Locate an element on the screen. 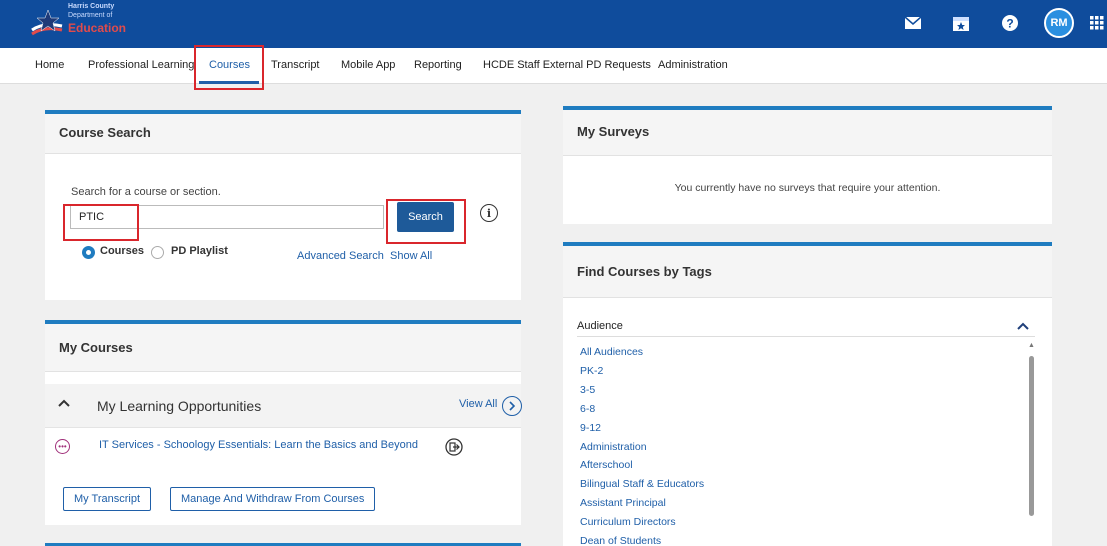 This screenshot has width=1107, height=546. hcde-logo: Harris County Department of Education is located at coordinates (78, 22).